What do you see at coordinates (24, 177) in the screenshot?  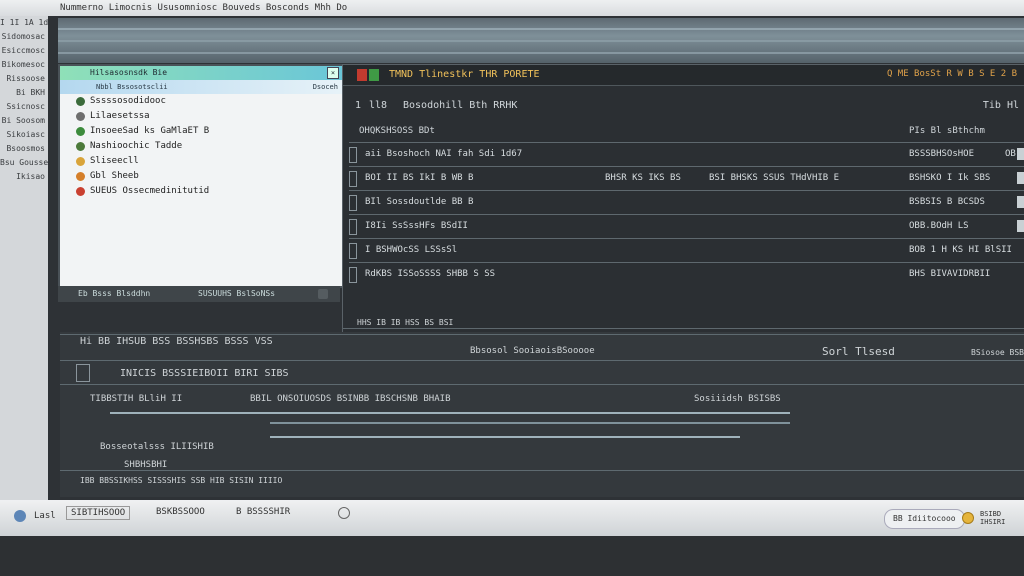 I see `sidebar-item: Ikisao` at bounding box center [24, 177].